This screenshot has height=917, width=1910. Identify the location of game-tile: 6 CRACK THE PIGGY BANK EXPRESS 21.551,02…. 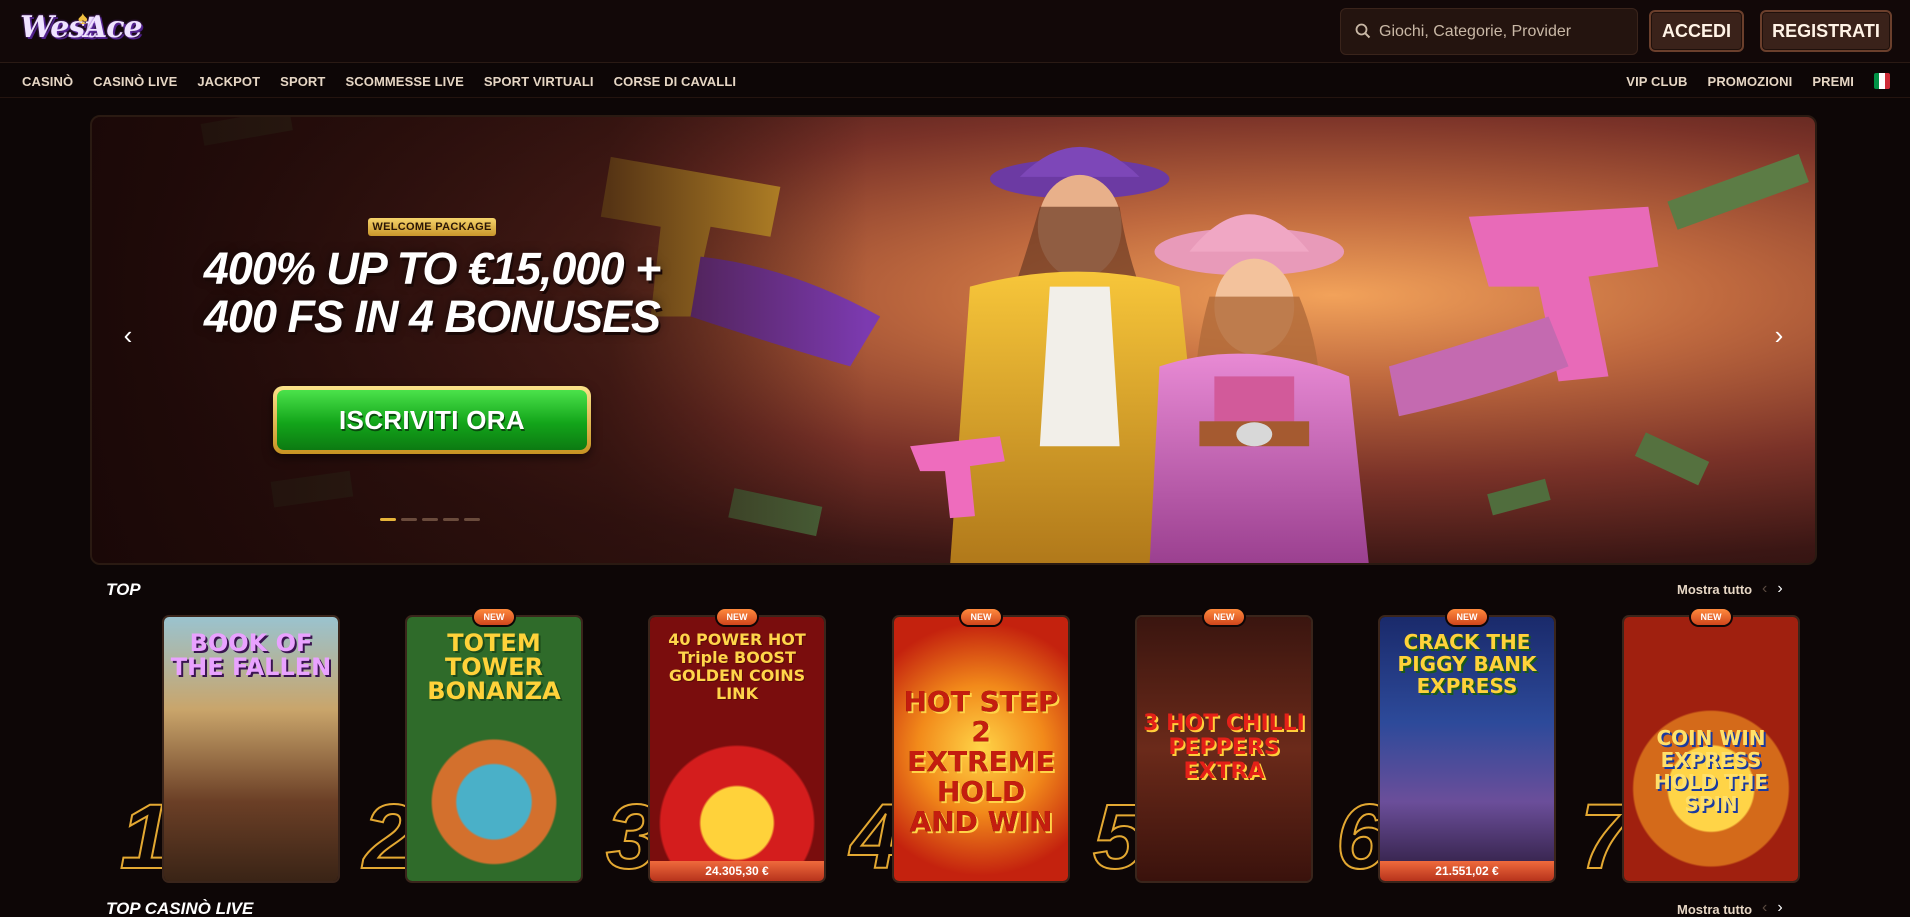
(1450, 746).